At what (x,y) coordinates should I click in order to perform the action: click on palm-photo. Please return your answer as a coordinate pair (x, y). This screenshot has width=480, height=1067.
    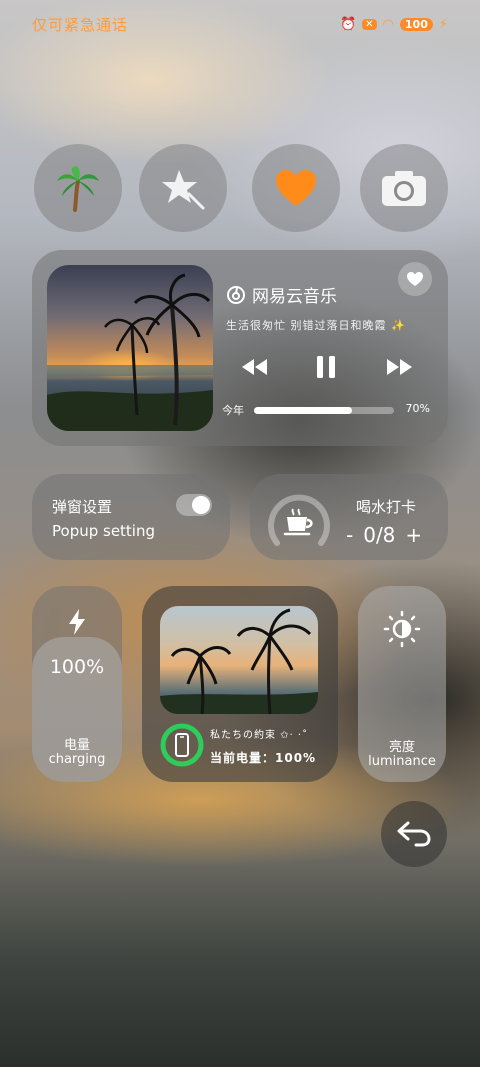
    Looking at the image, I should click on (239, 660).